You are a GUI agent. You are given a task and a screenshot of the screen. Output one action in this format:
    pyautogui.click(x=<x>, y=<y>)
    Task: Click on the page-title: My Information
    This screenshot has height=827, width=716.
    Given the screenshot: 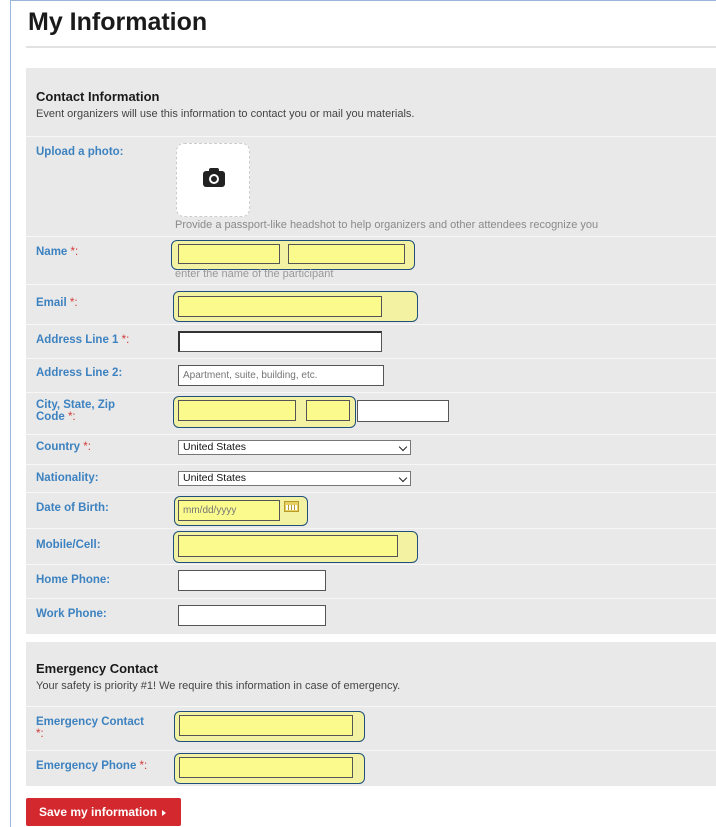 What is the action you would take?
    pyautogui.click(x=118, y=22)
    